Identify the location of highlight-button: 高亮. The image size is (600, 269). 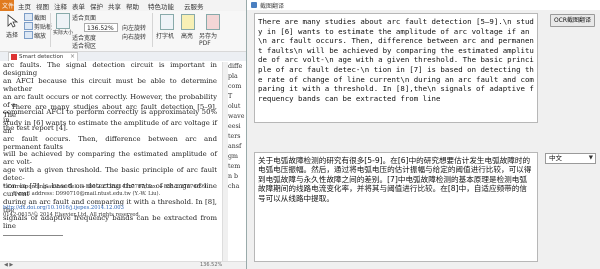
(187, 35).